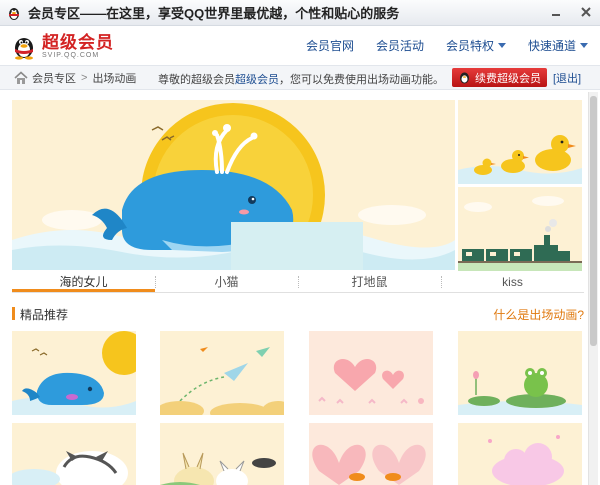  I want to click on paper-planes-thumb-image, so click(222, 373).